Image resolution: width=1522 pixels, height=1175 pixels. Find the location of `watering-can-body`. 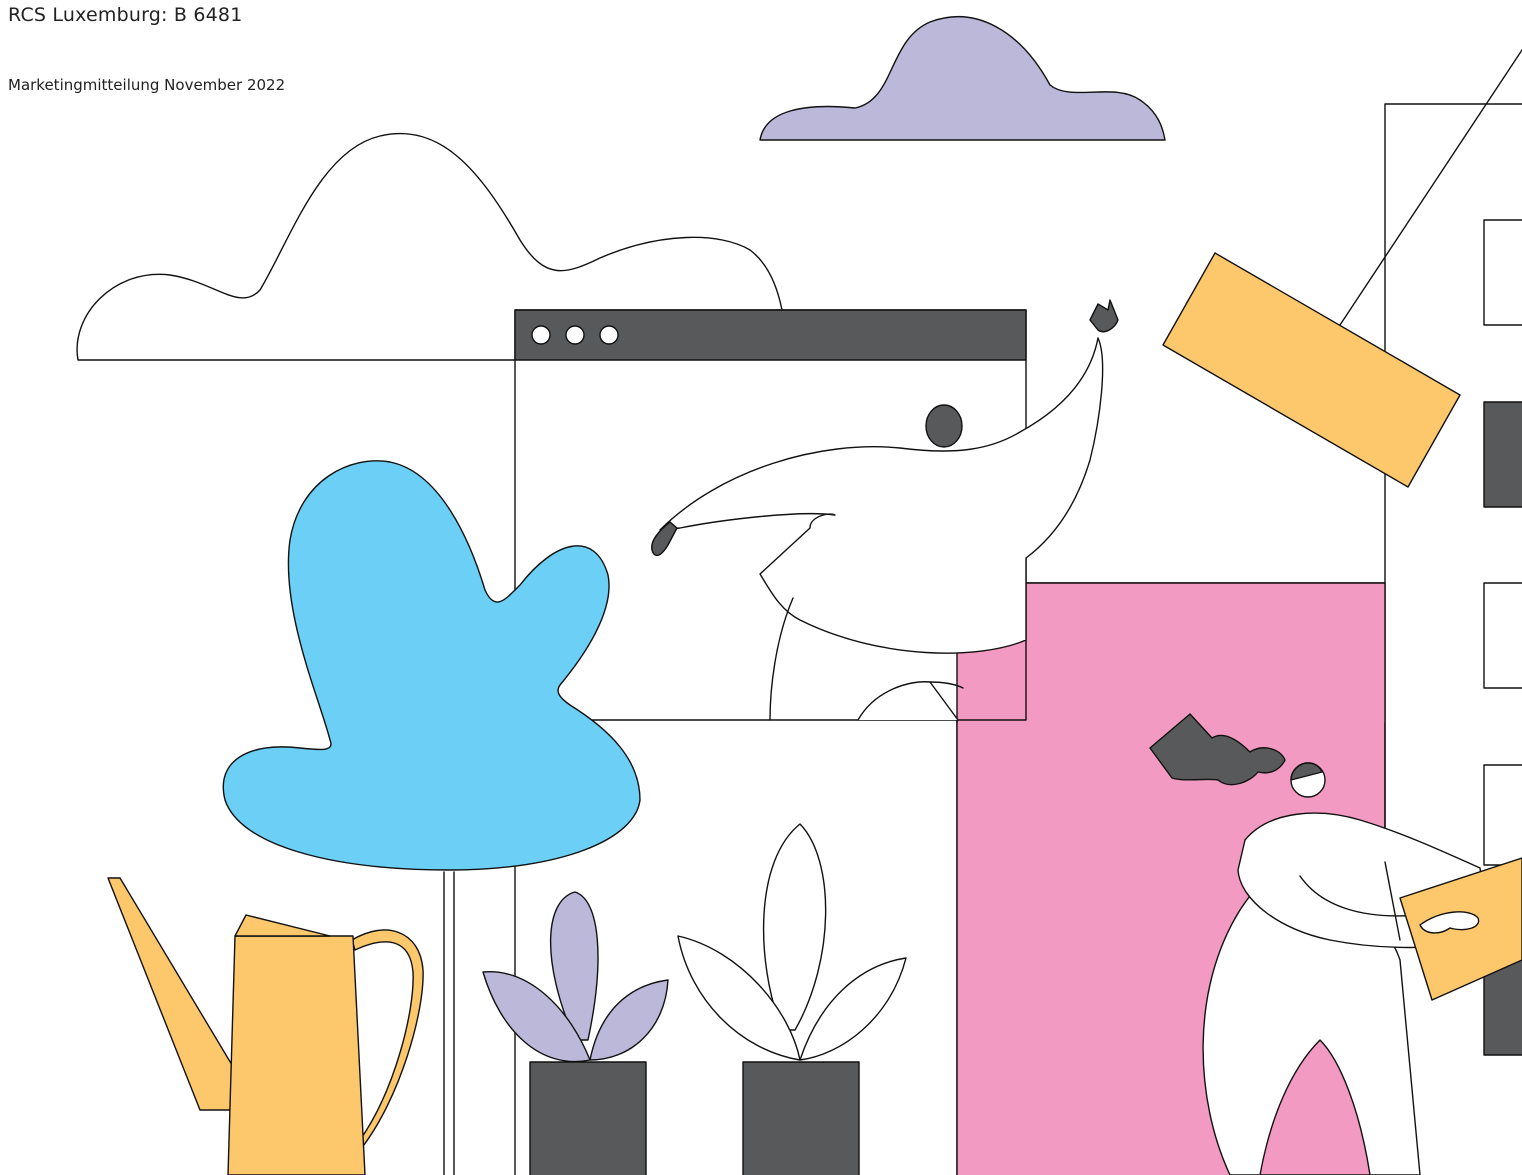

watering-can-body is located at coordinates (296, 1055).